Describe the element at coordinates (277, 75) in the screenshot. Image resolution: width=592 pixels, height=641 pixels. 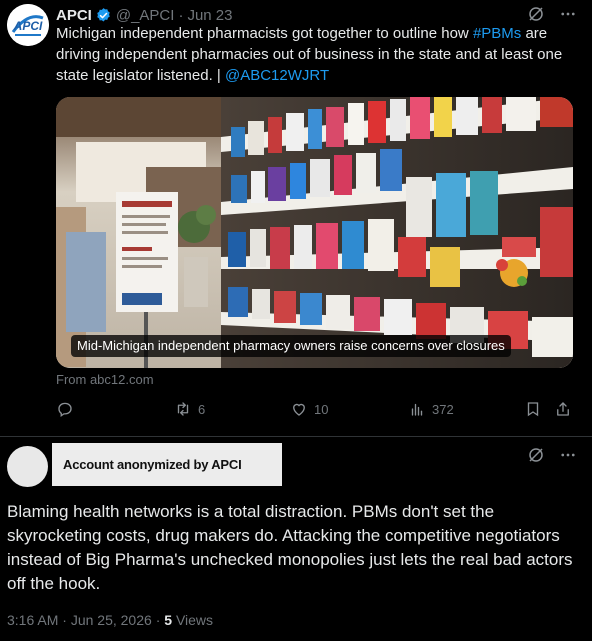
I see `mention-link: @ABC12WJRT` at that location.